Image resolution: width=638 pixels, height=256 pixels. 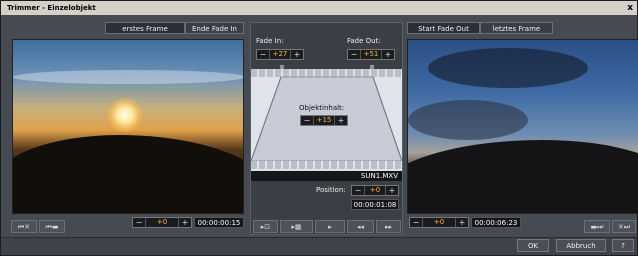 I want to click on title-bar: Trimmer - Einzelobjekt x, so click(x=319, y=8).